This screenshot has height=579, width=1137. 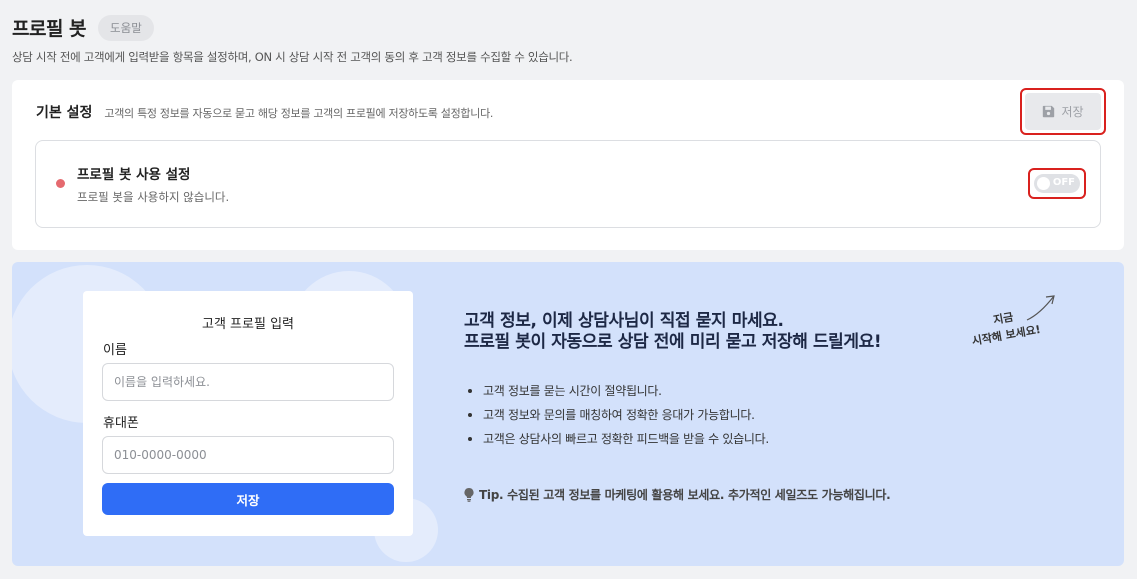 What do you see at coordinates (1043, 183) in the screenshot?
I see `toggle-knob` at bounding box center [1043, 183].